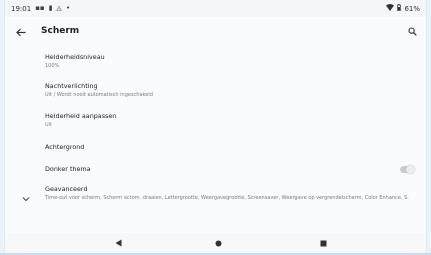 The width and height of the screenshot is (431, 255). What do you see at coordinates (229, 120) in the screenshot?
I see `setting-adaptive-brightness: Helderheid aanpassen Uit` at bounding box center [229, 120].